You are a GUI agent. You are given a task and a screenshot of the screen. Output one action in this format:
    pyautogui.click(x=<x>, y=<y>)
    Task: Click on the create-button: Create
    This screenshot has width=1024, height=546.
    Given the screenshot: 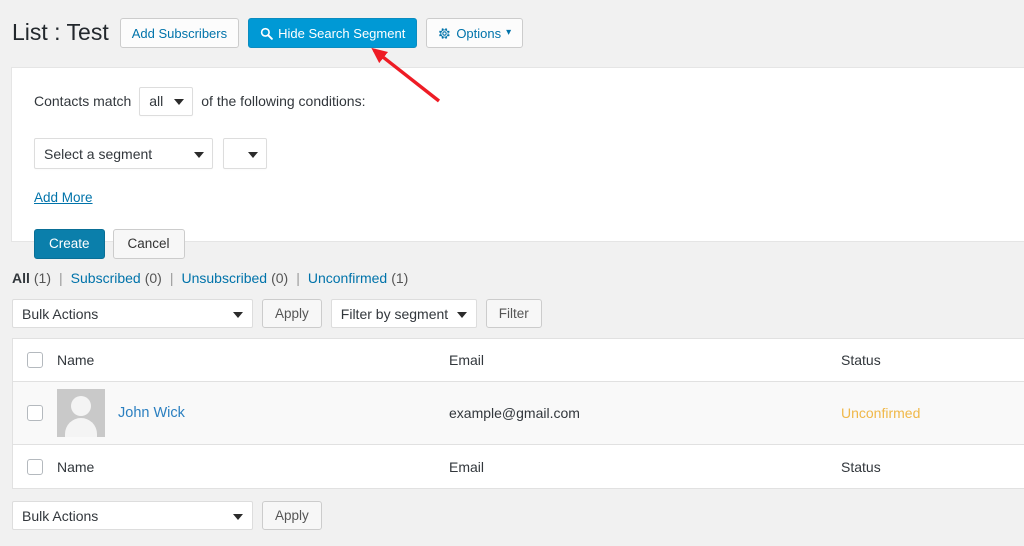 What is the action you would take?
    pyautogui.click(x=69, y=244)
    